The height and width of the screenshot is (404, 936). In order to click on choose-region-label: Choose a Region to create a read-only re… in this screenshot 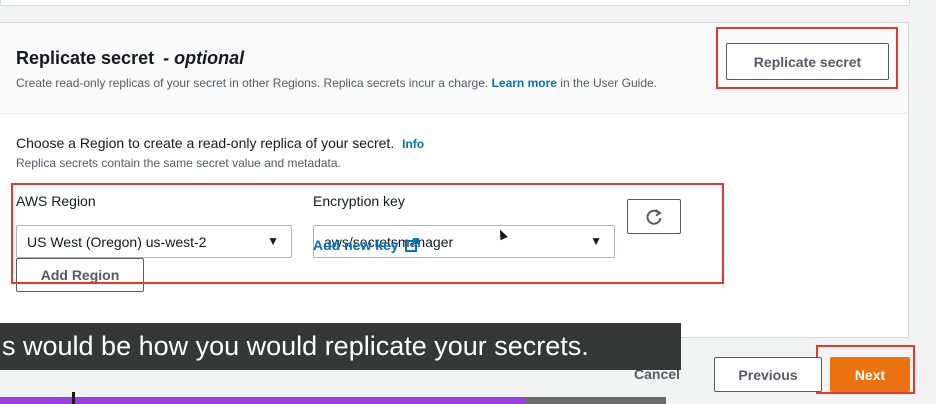, I will do `click(220, 143)`.